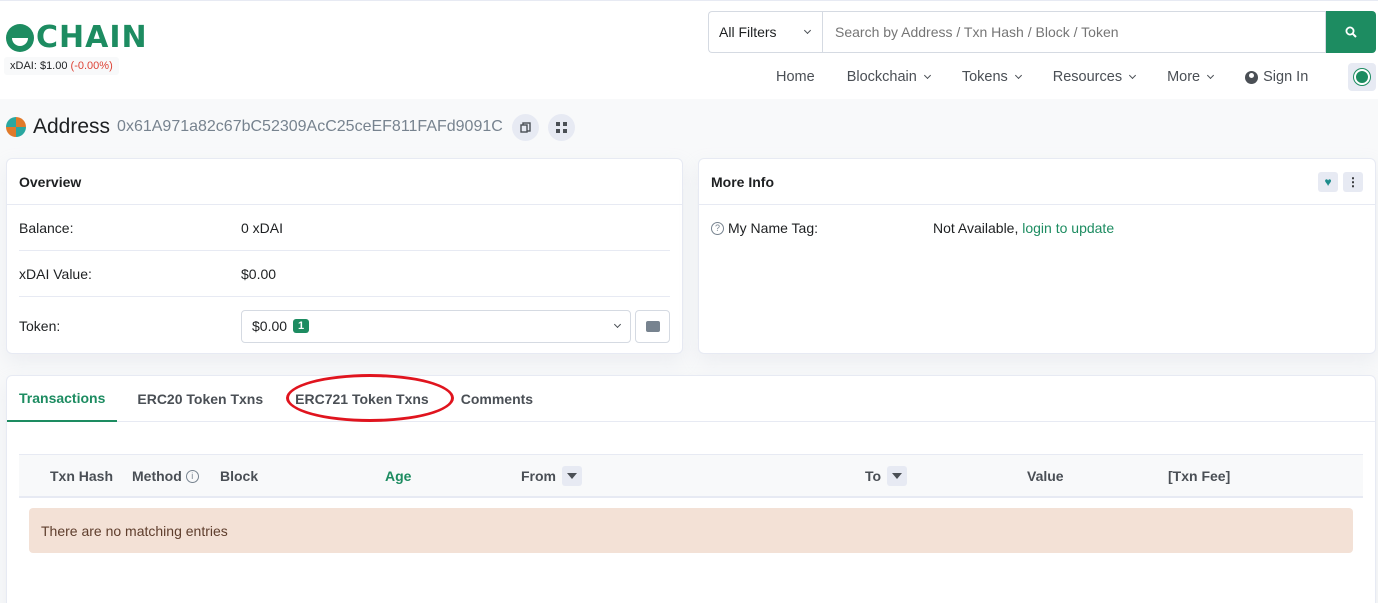 Image resolution: width=1378 pixels, height=603 pixels. I want to click on more-options-button: ⋮, so click(1353, 181).